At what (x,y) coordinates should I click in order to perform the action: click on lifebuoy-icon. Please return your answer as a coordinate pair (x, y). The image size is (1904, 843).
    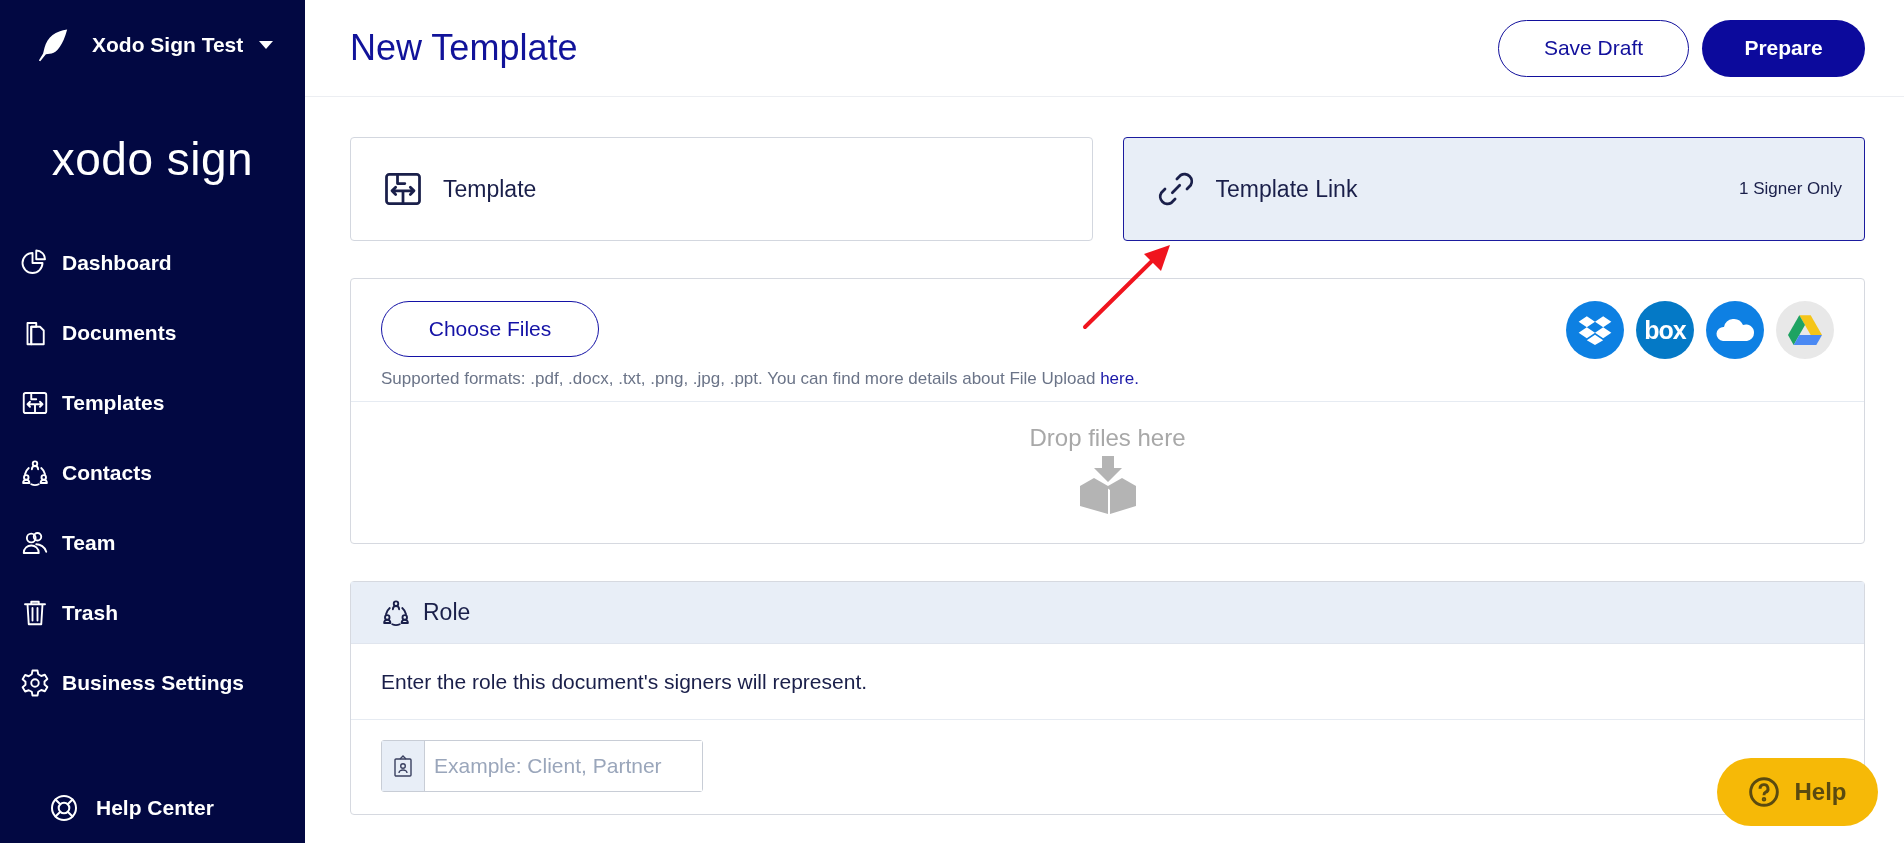
    Looking at the image, I should click on (64, 808).